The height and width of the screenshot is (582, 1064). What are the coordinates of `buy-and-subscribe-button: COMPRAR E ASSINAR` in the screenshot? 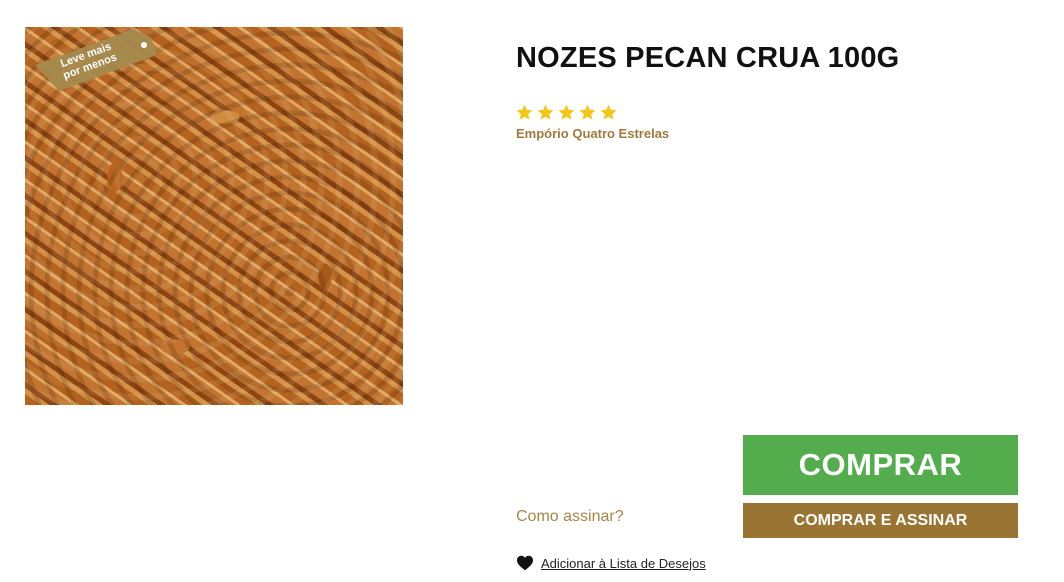 It's located at (880, 520).